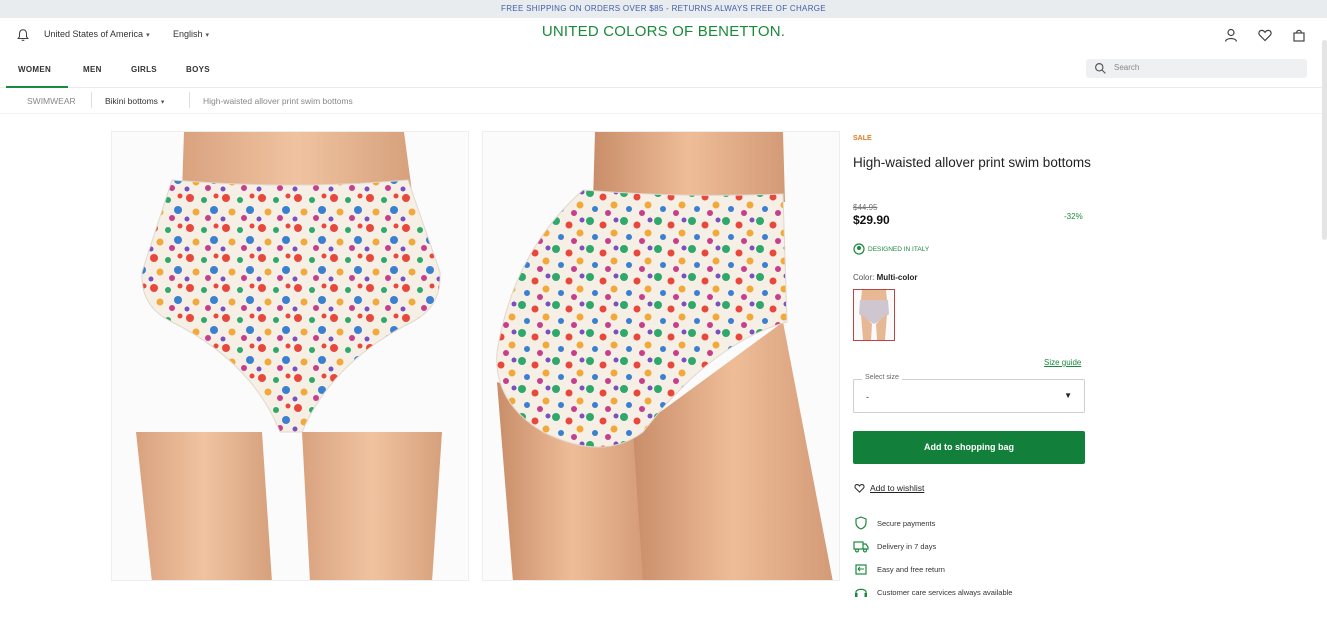 Image resolution: width=1327 pixels, height=620 pixels. I want to click on account-icons, so click(1265, 35).